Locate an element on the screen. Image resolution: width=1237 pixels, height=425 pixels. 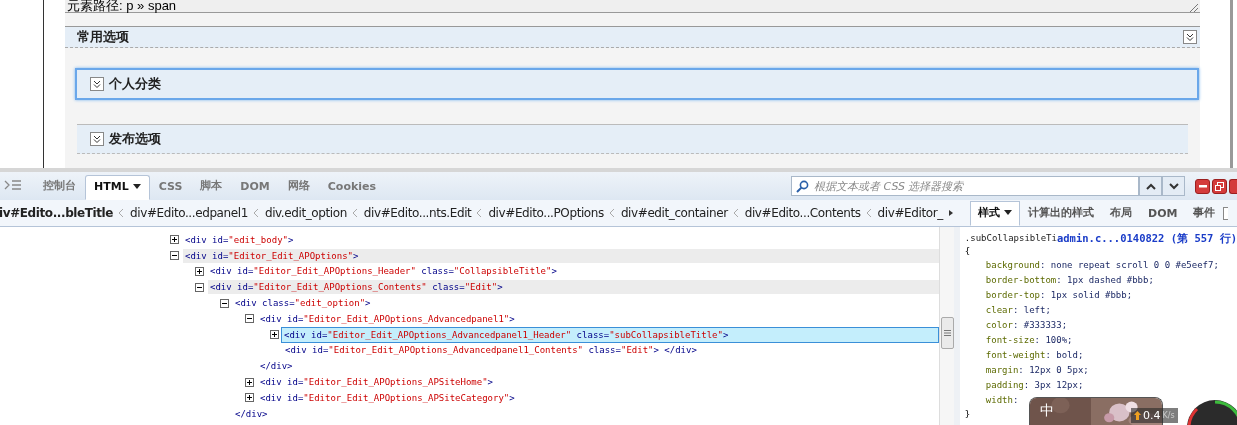
markup-line: <div id="Editor_Edit_APOptions_Advancedpanel1"> is located at coordinates (387, 318).